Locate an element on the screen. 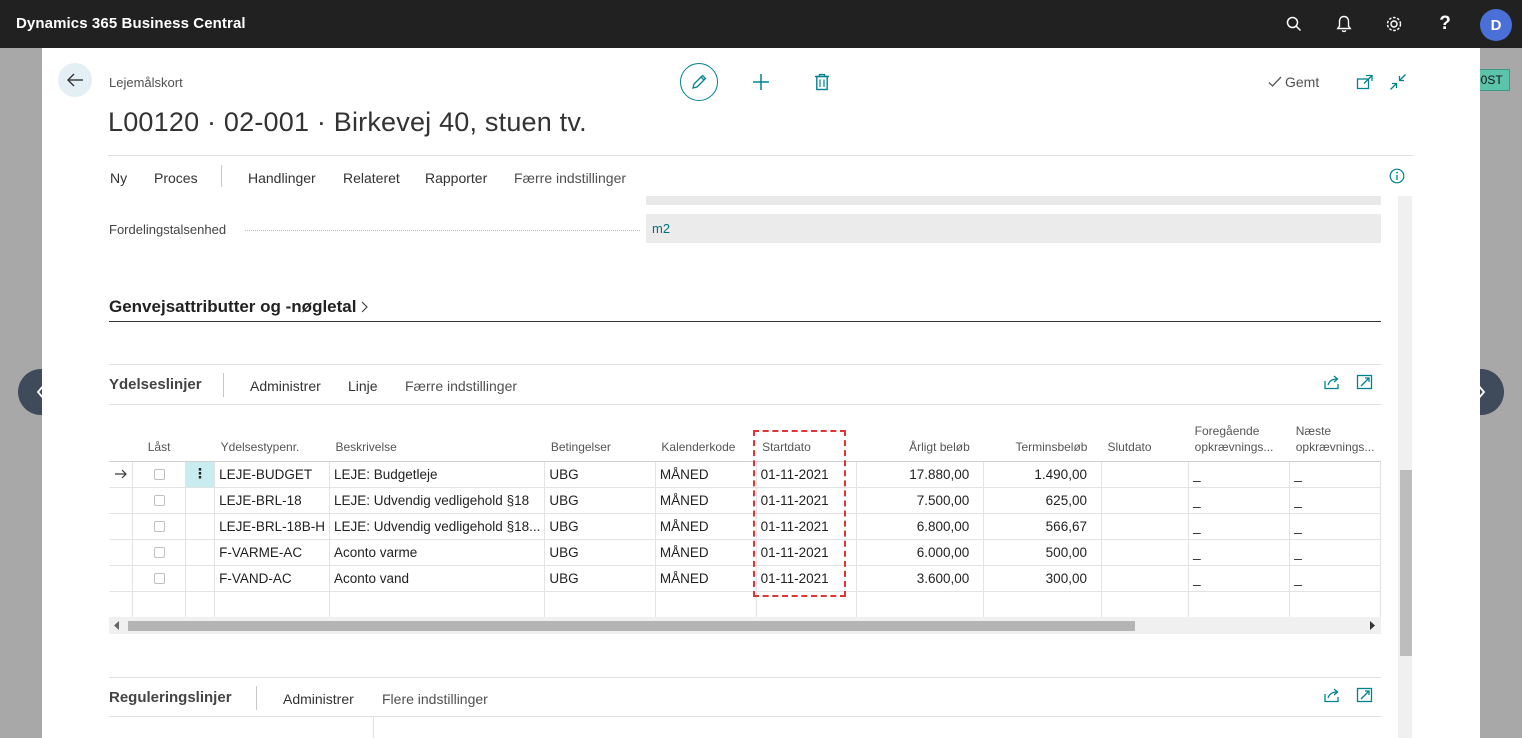 The image size is (1522, 738). row-menu-button: ⋮ is located at coordinates (200, 474).